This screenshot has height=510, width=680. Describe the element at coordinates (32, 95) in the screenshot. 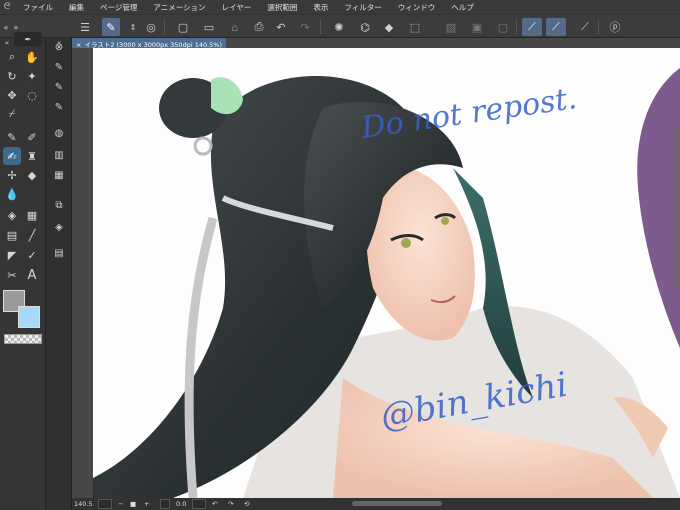

I see `lasso-icon: ◌` at that location.